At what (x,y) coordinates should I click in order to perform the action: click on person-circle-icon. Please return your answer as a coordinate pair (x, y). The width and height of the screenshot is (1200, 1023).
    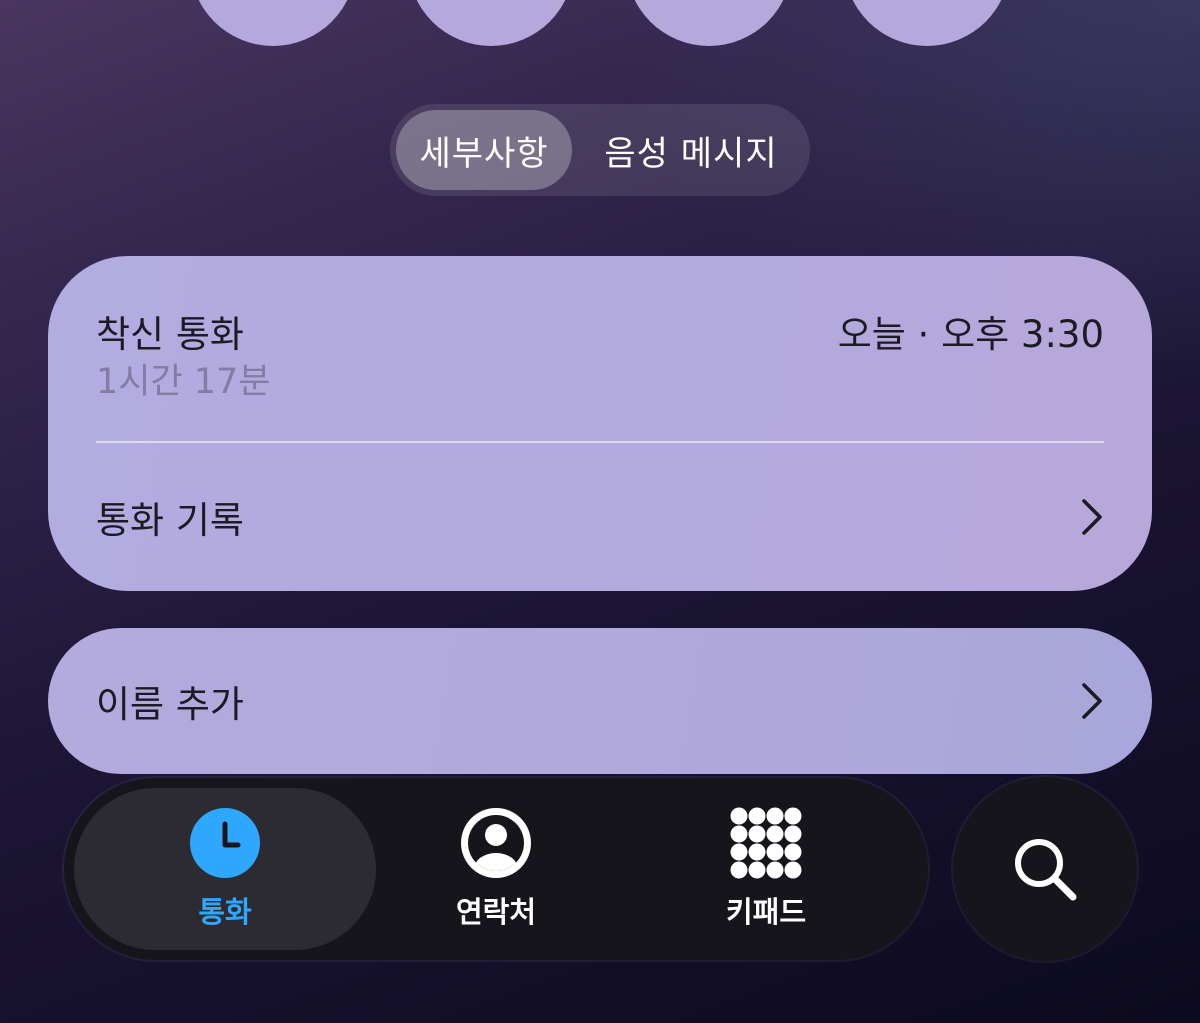
    Looking at the image, I should click on (496, 843).